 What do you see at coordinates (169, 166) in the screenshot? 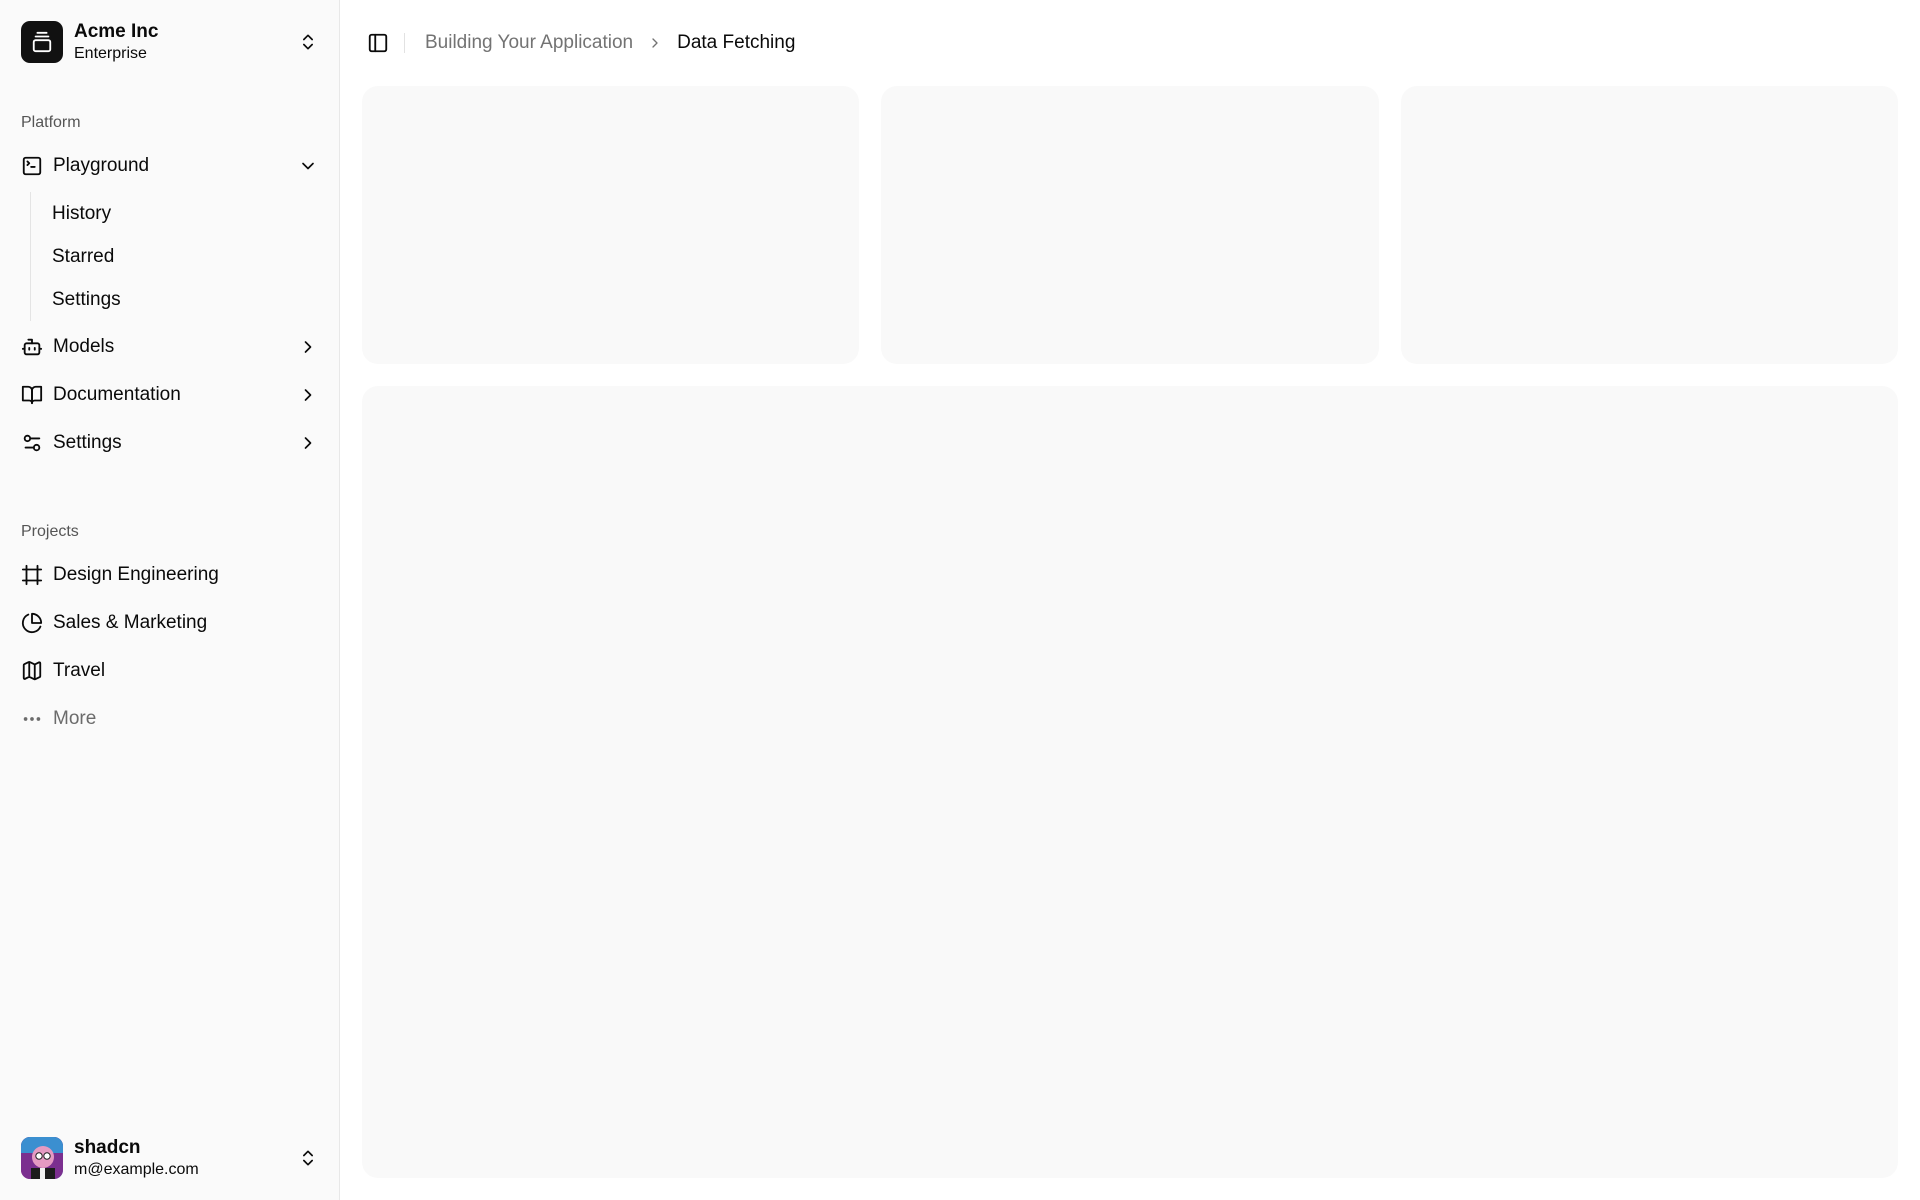
I see `sidebar-item-playground: Playground` at bounding box center [169, 166].